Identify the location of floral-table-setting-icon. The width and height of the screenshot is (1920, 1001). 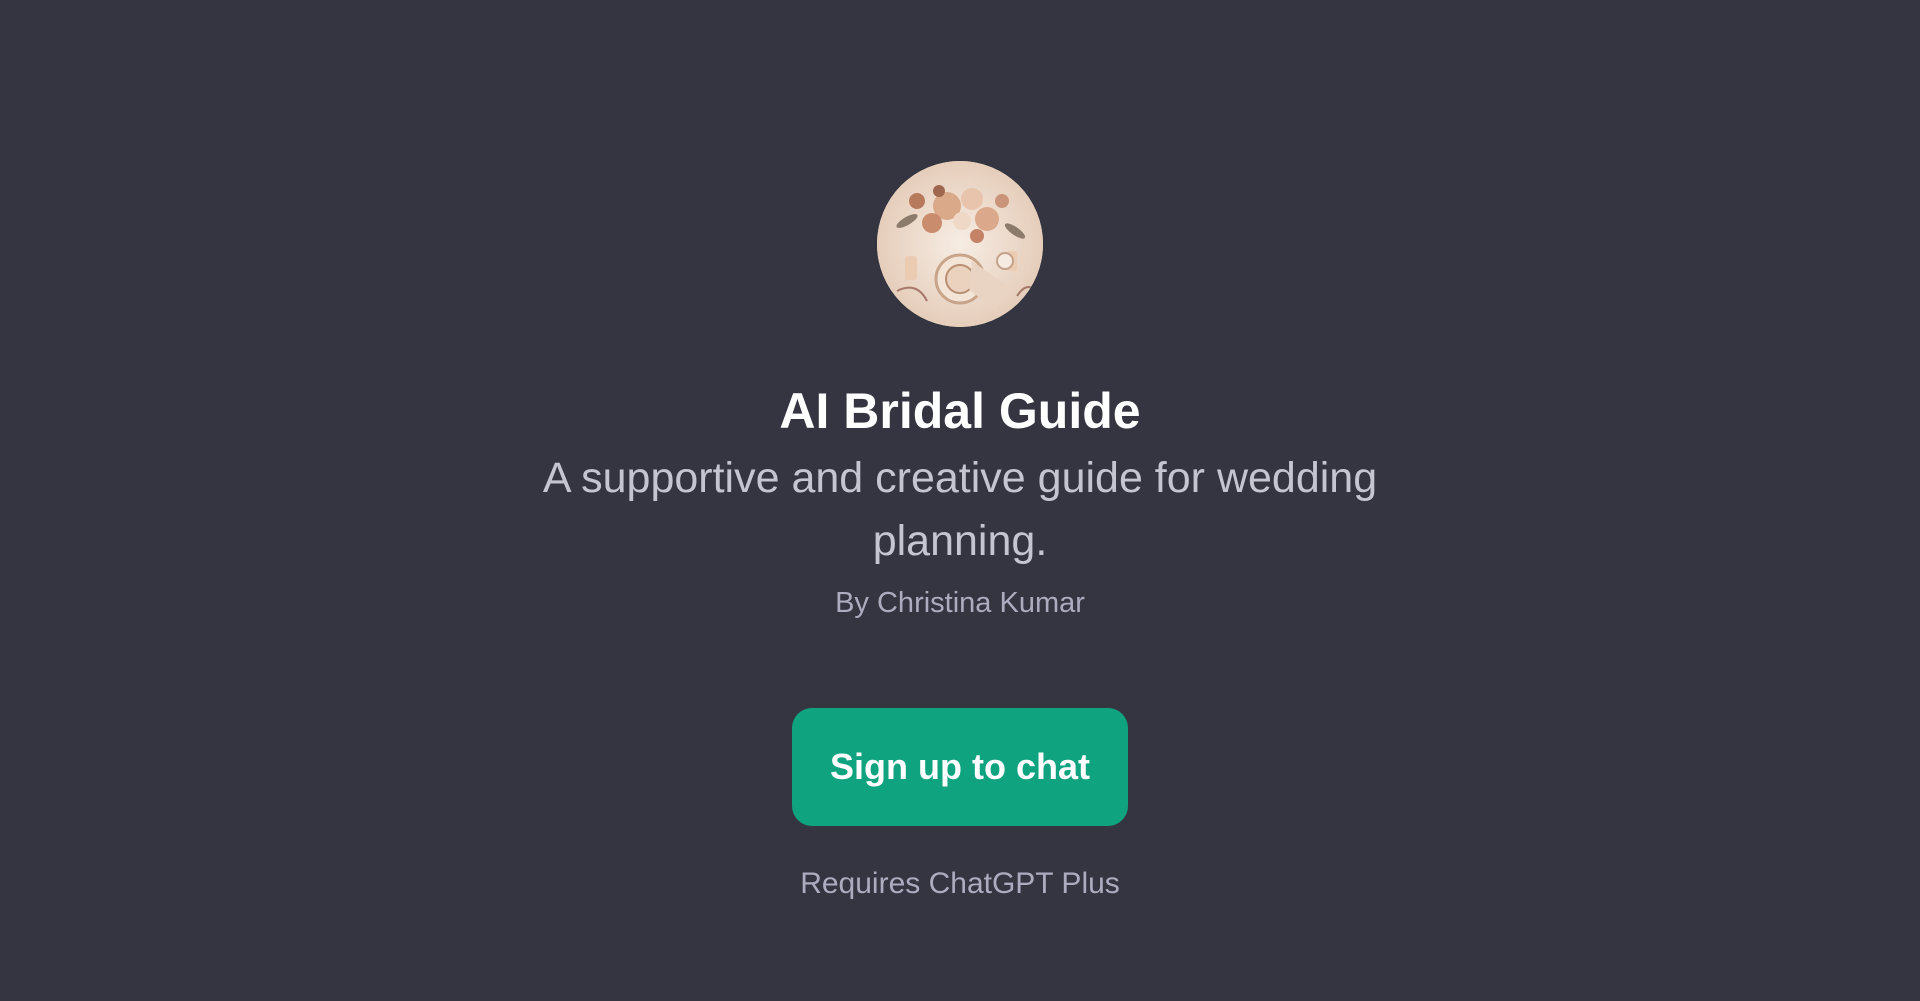
(960, 244).